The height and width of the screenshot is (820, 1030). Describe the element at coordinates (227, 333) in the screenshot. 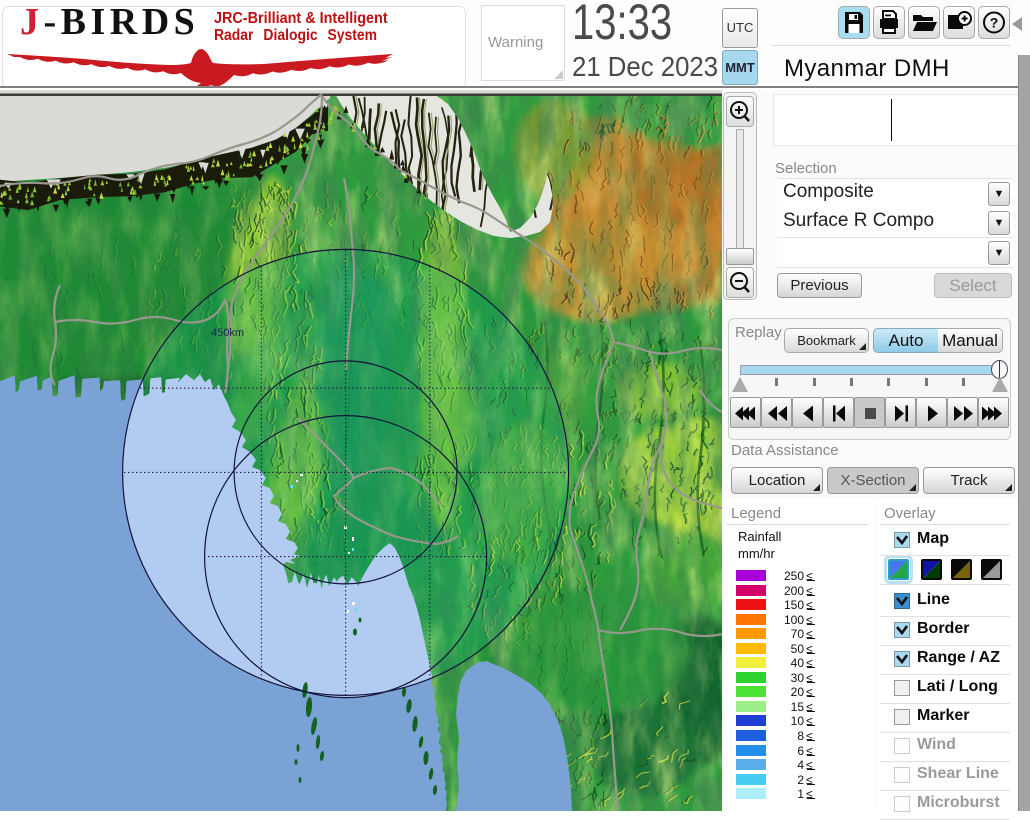

I see `svg-text: 450km` at that location.